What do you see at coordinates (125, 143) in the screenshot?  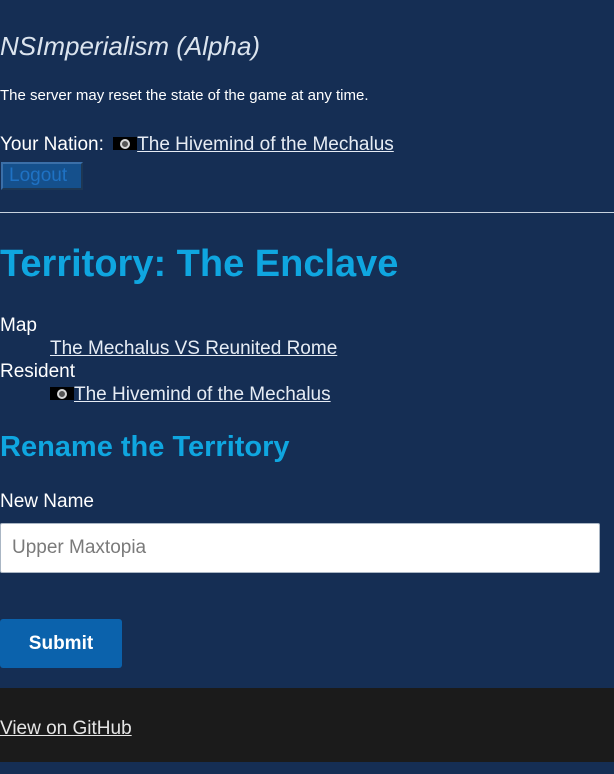 I see `nation-flag-icon` at bounding box center [125, 143].